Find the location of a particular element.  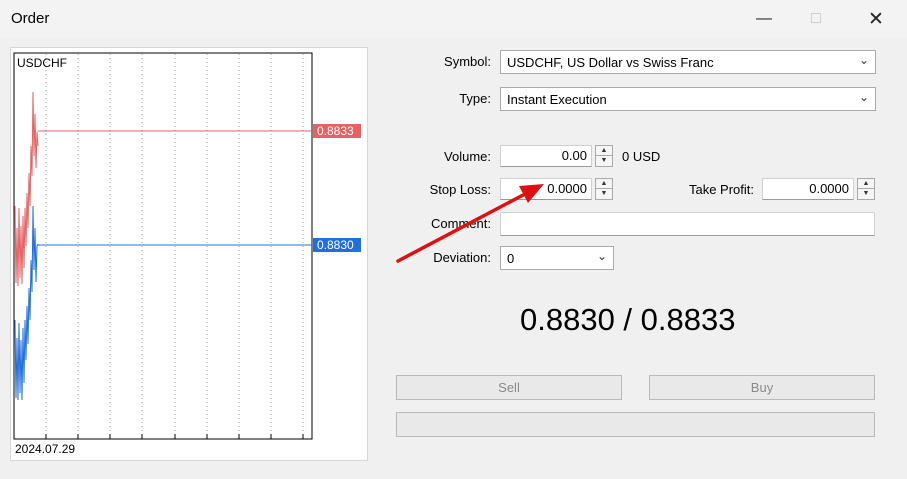

maximize-icon: □ is located at coordinates (816, 18).